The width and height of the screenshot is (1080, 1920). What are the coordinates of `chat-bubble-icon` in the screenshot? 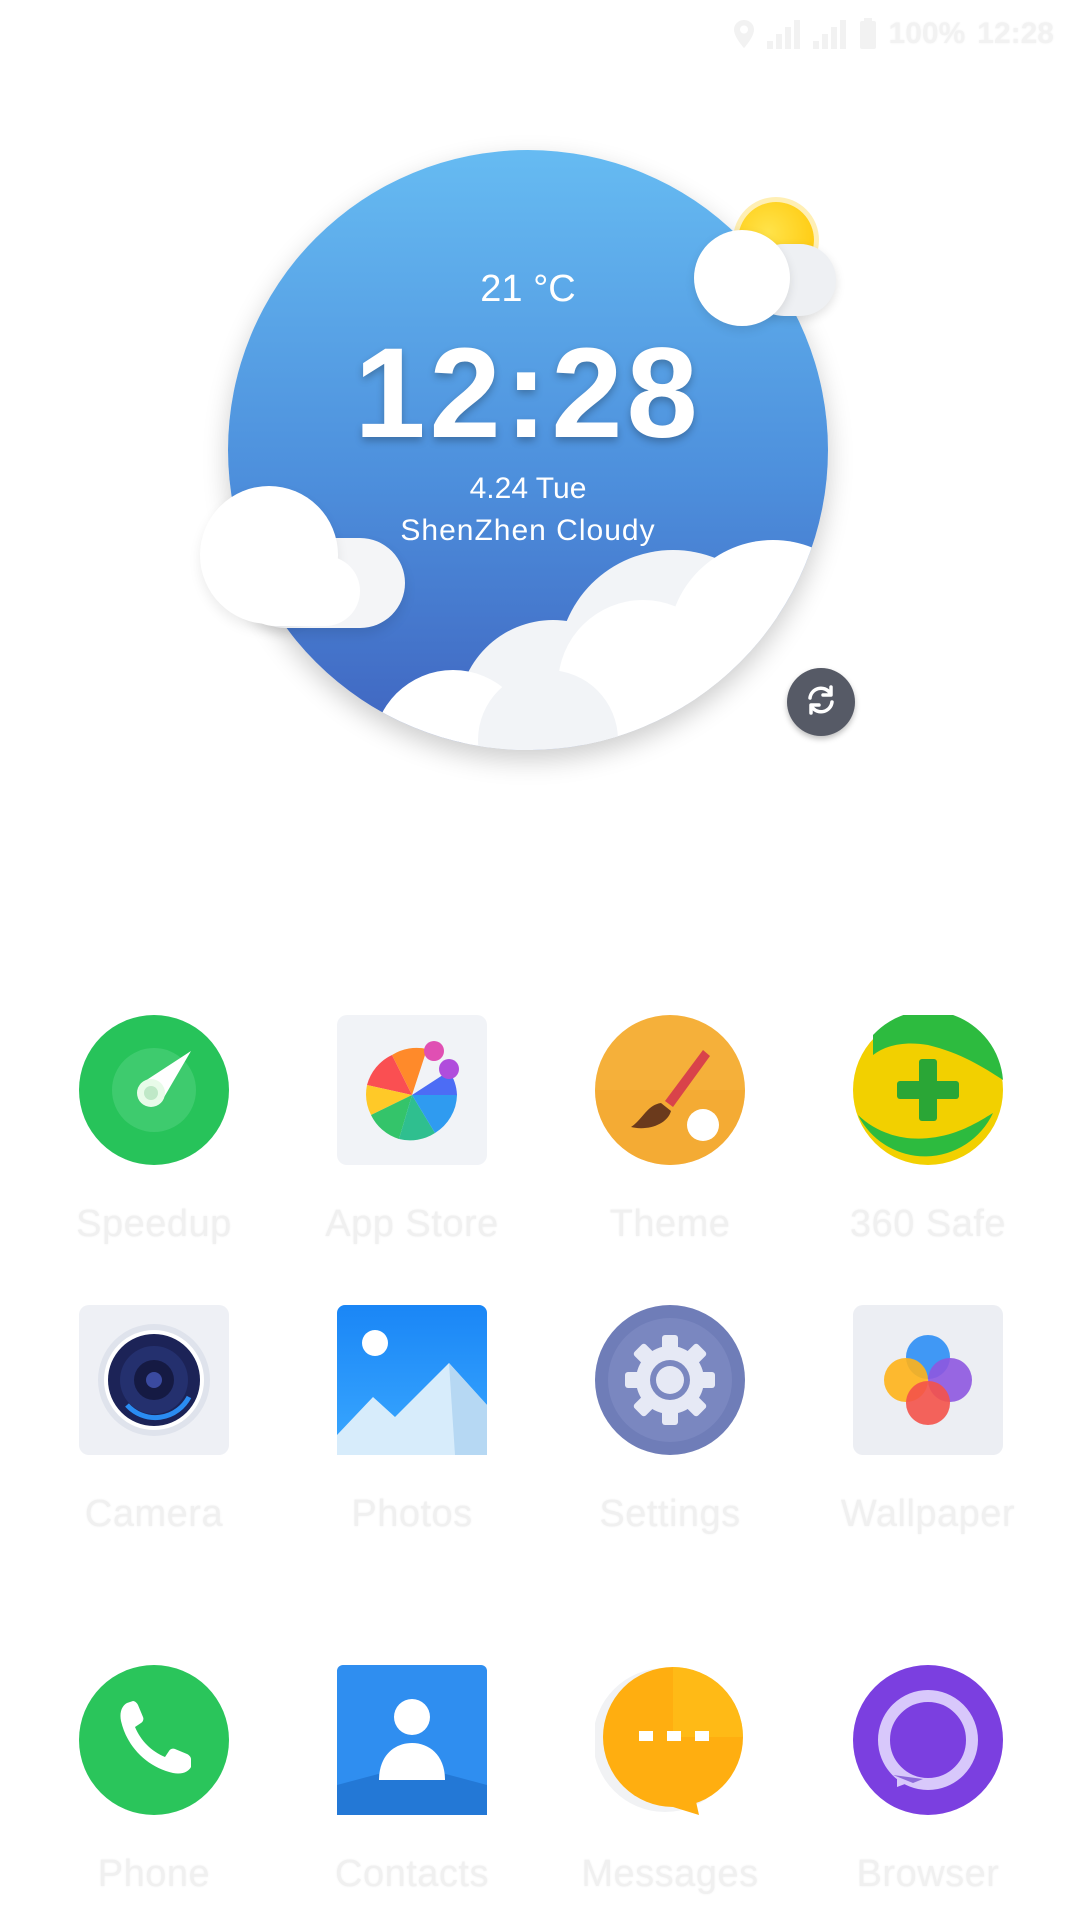 It's located at (670, 1740).